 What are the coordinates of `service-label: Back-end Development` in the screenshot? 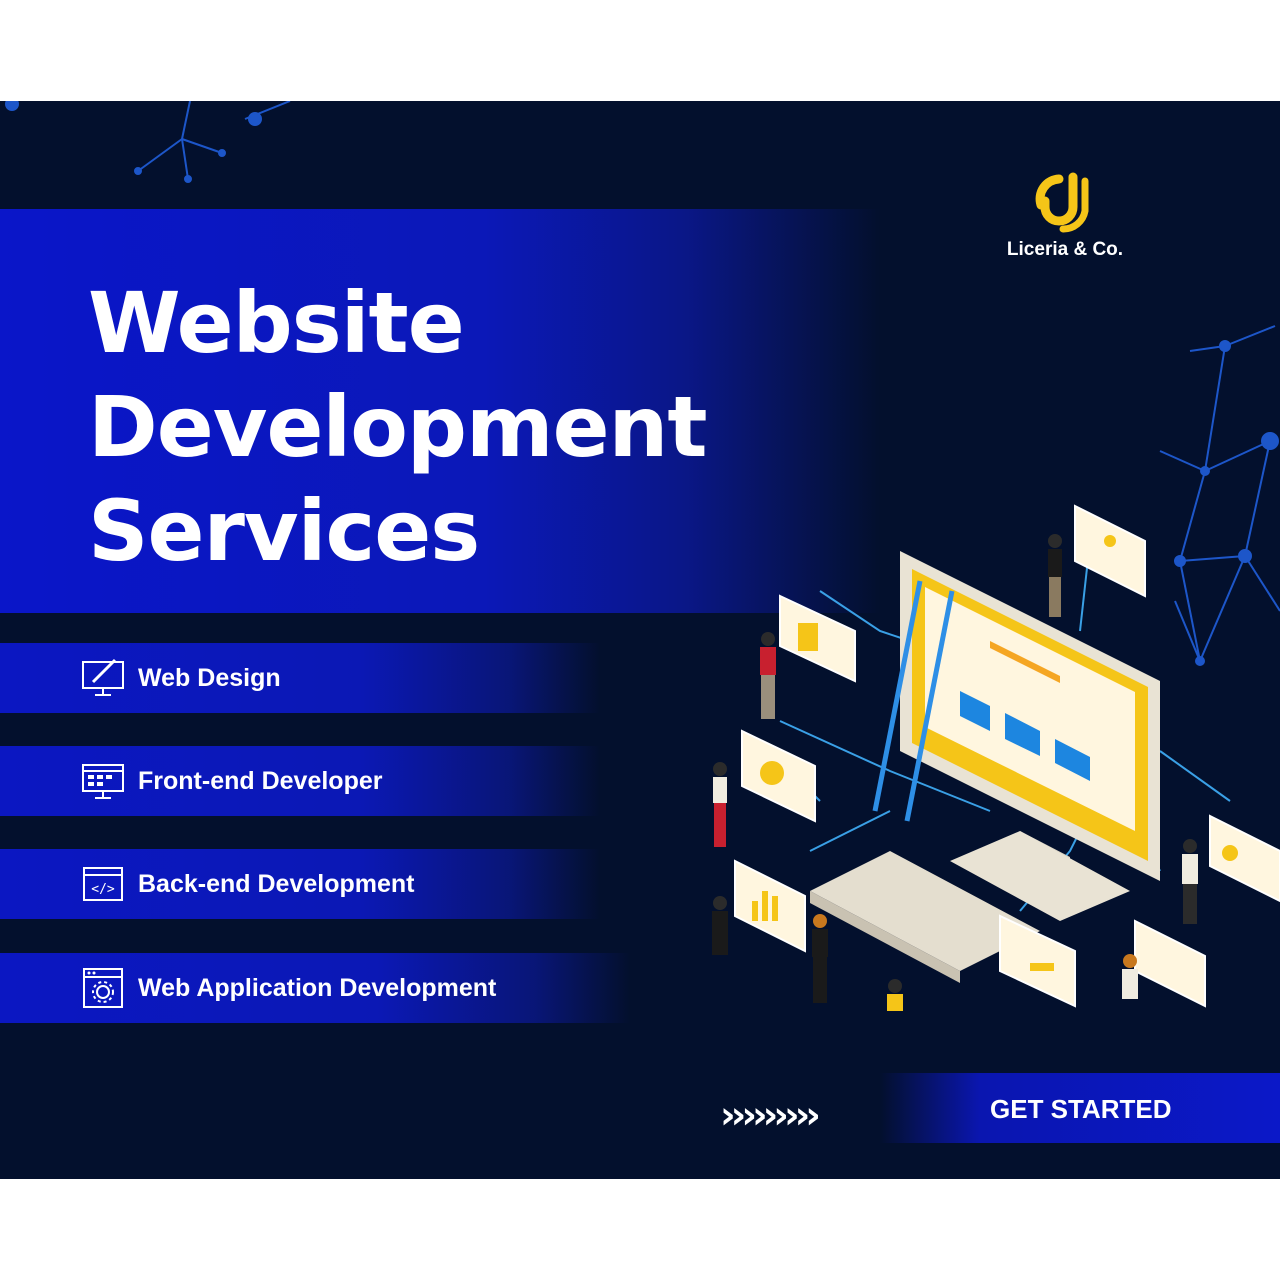 It's located at (276, 883).